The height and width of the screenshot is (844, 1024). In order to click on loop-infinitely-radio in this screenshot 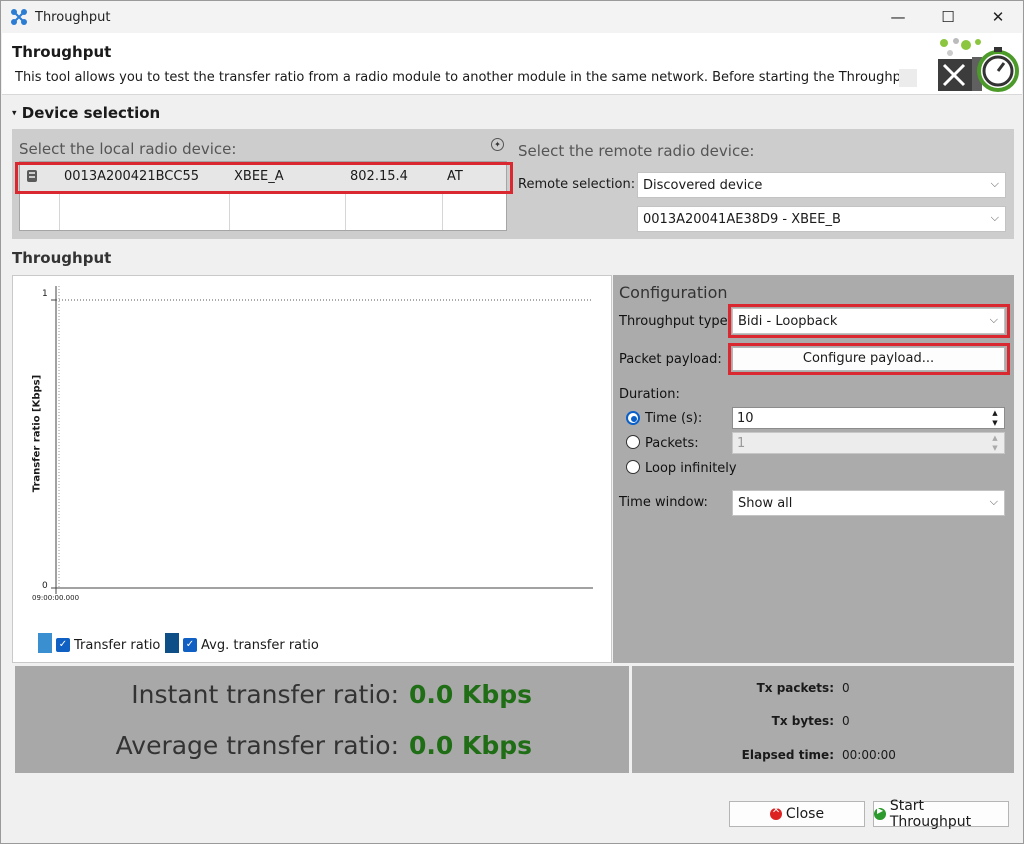, I will do `click(633, 467)`.